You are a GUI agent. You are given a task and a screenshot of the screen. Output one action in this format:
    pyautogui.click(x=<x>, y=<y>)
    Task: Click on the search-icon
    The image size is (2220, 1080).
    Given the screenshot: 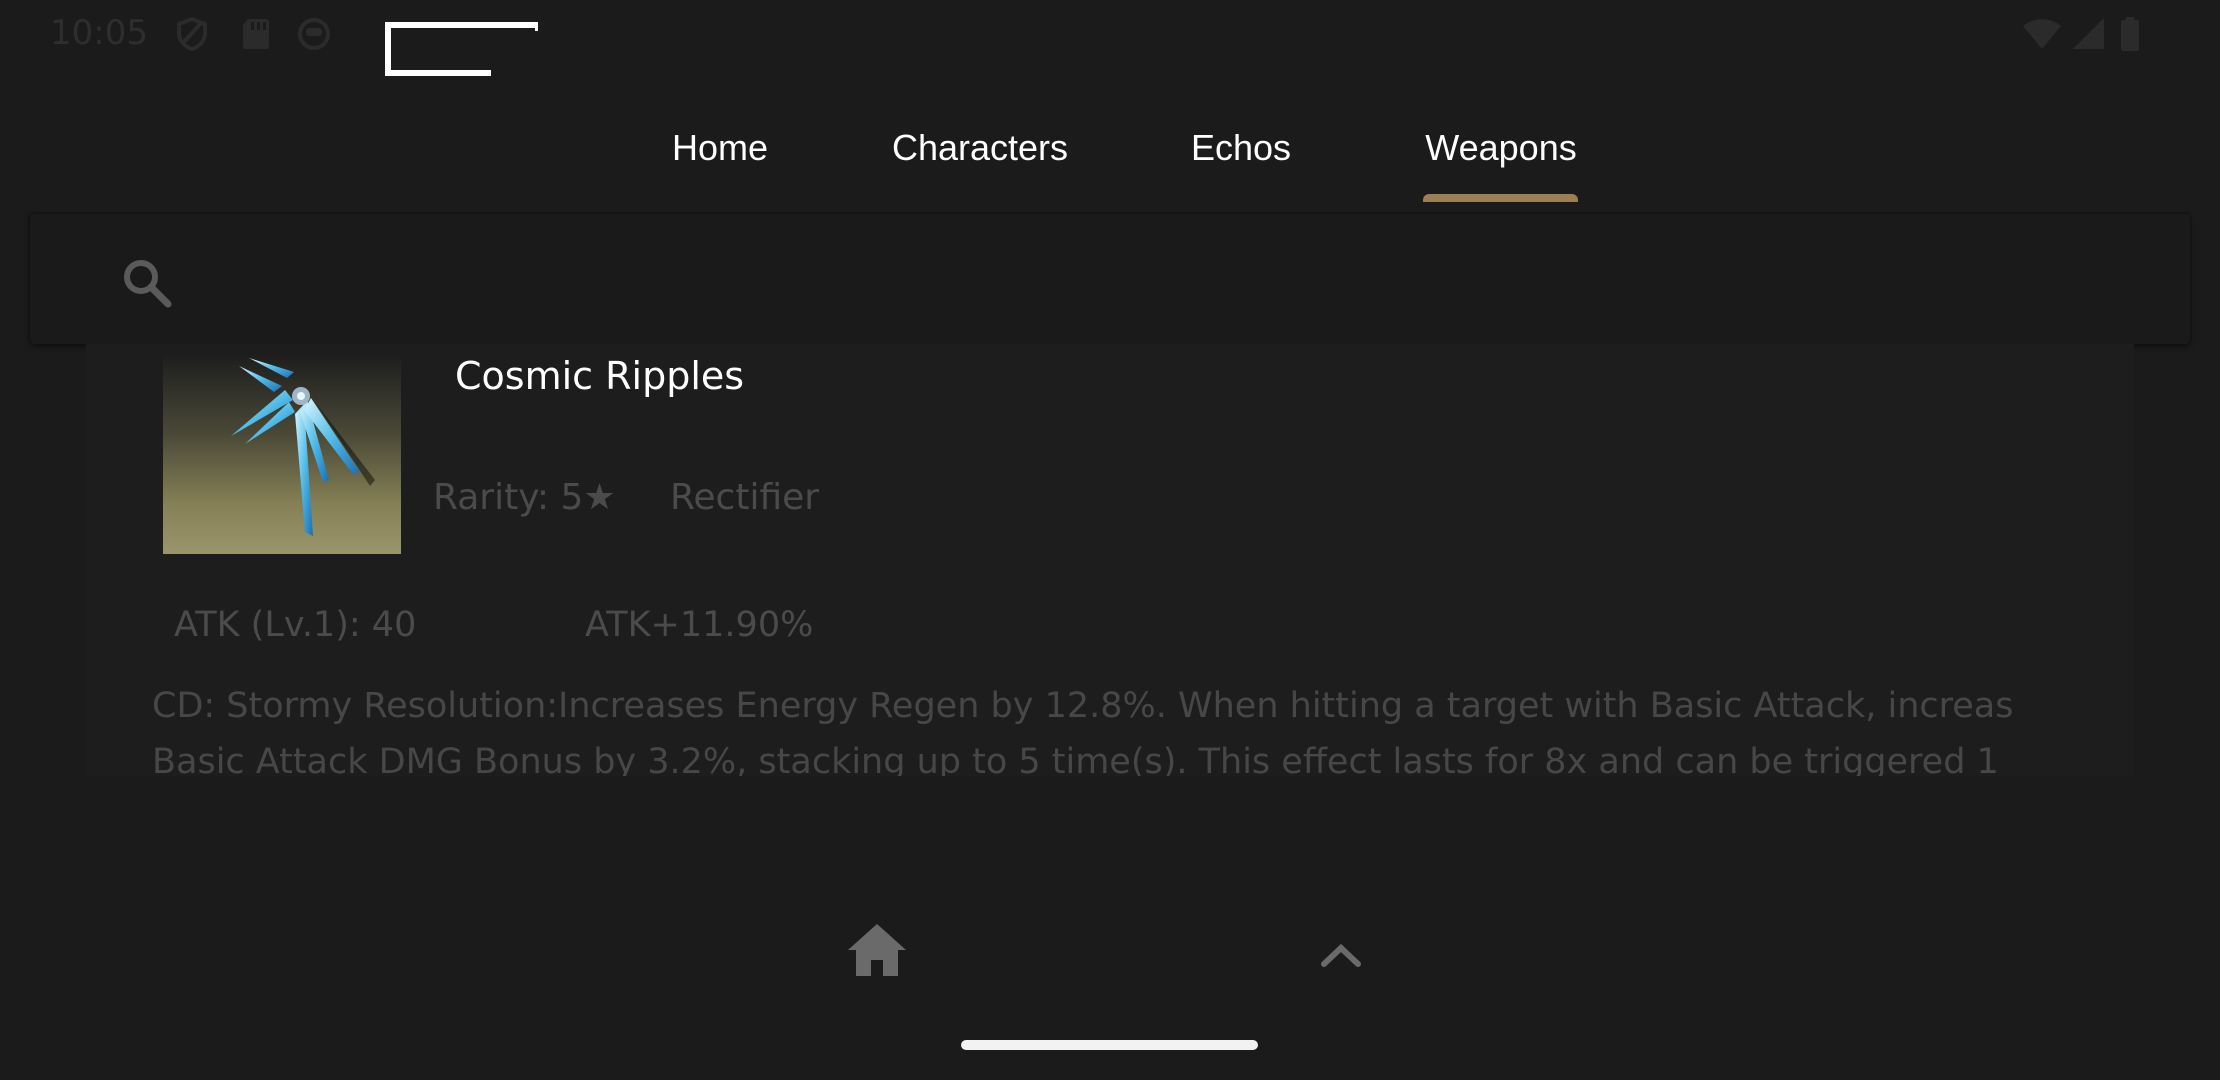 What is the action you would take?
    pyautogui.click(x=148, y=284)
    